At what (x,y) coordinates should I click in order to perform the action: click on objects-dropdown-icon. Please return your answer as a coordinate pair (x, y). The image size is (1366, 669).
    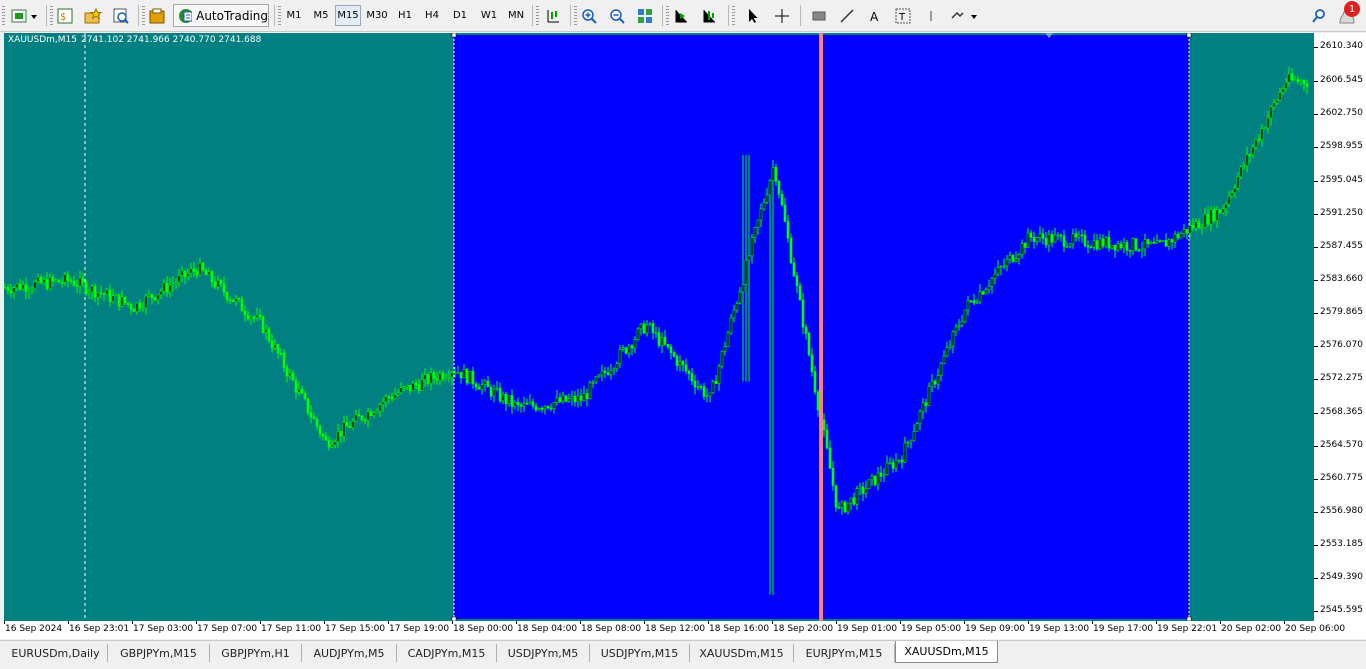
    Looking at the image, I should click on (964, 15).